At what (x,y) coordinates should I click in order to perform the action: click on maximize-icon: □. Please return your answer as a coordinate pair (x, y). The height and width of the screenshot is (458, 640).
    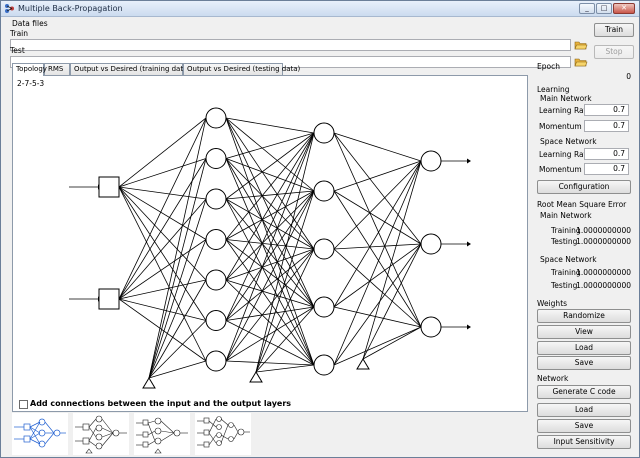
    Looking at the image, I should click on (604, 8).